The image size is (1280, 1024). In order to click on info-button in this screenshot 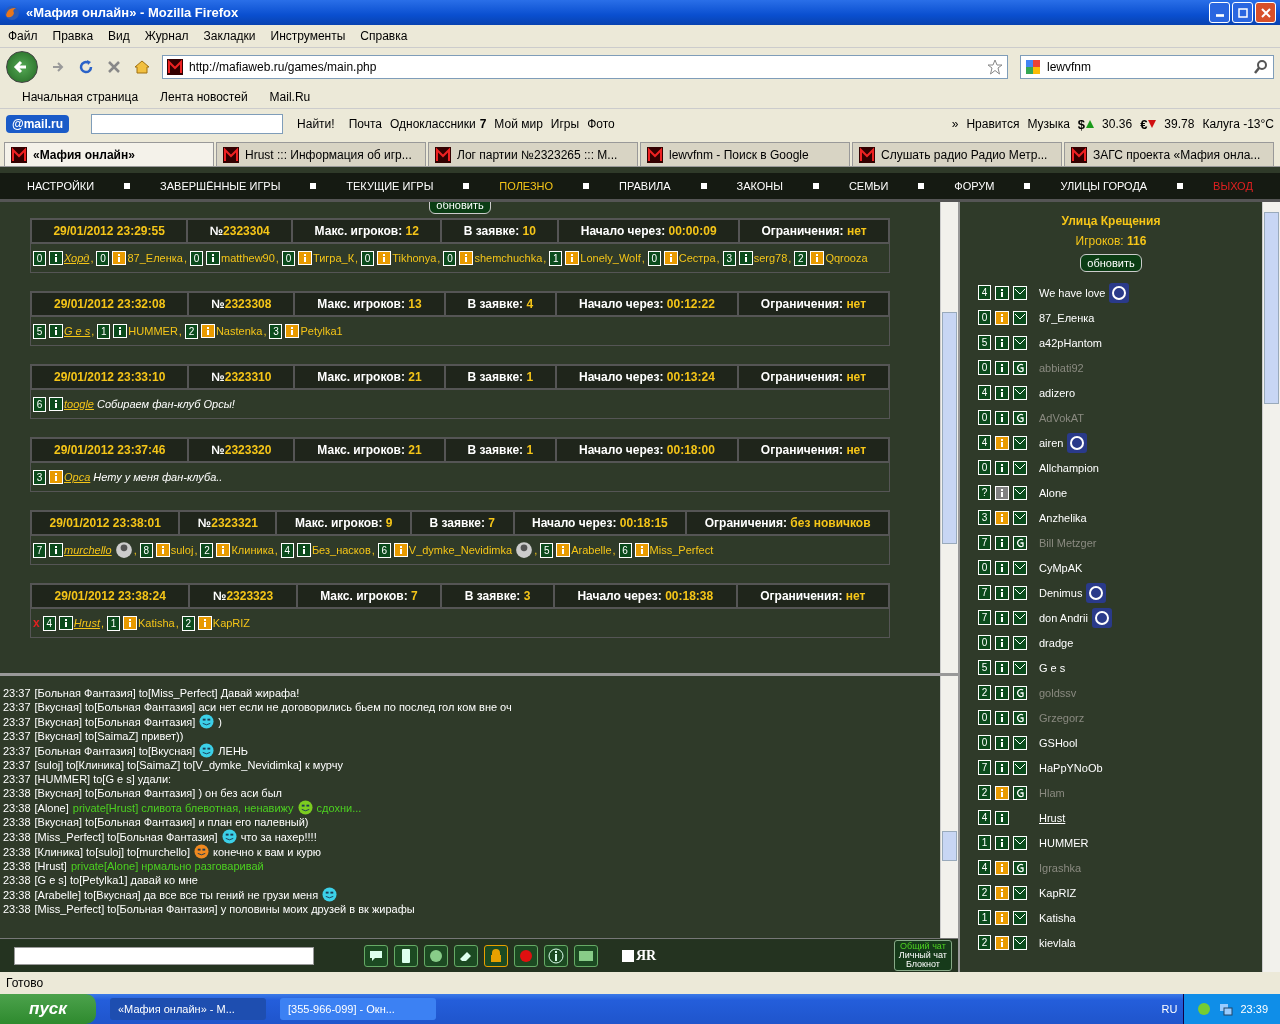, I will do `click(556, 955)`.